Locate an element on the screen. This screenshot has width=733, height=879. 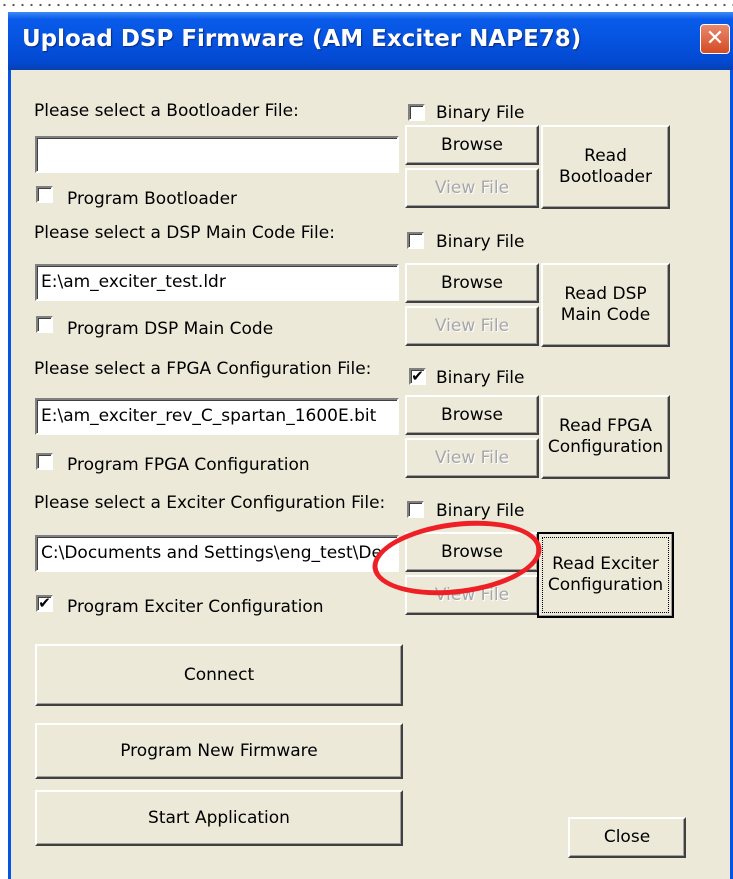
background-dotted-border is located at coordinates (366, 5).